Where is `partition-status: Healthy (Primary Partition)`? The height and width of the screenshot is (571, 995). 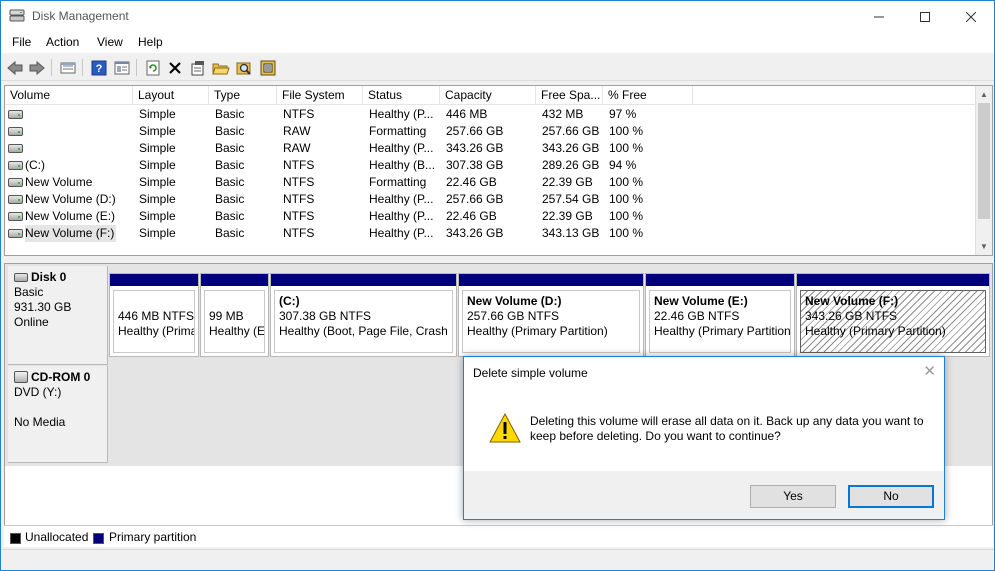
partition-status: Healthy (Primary Partition) is located at coordinates (875, 331).